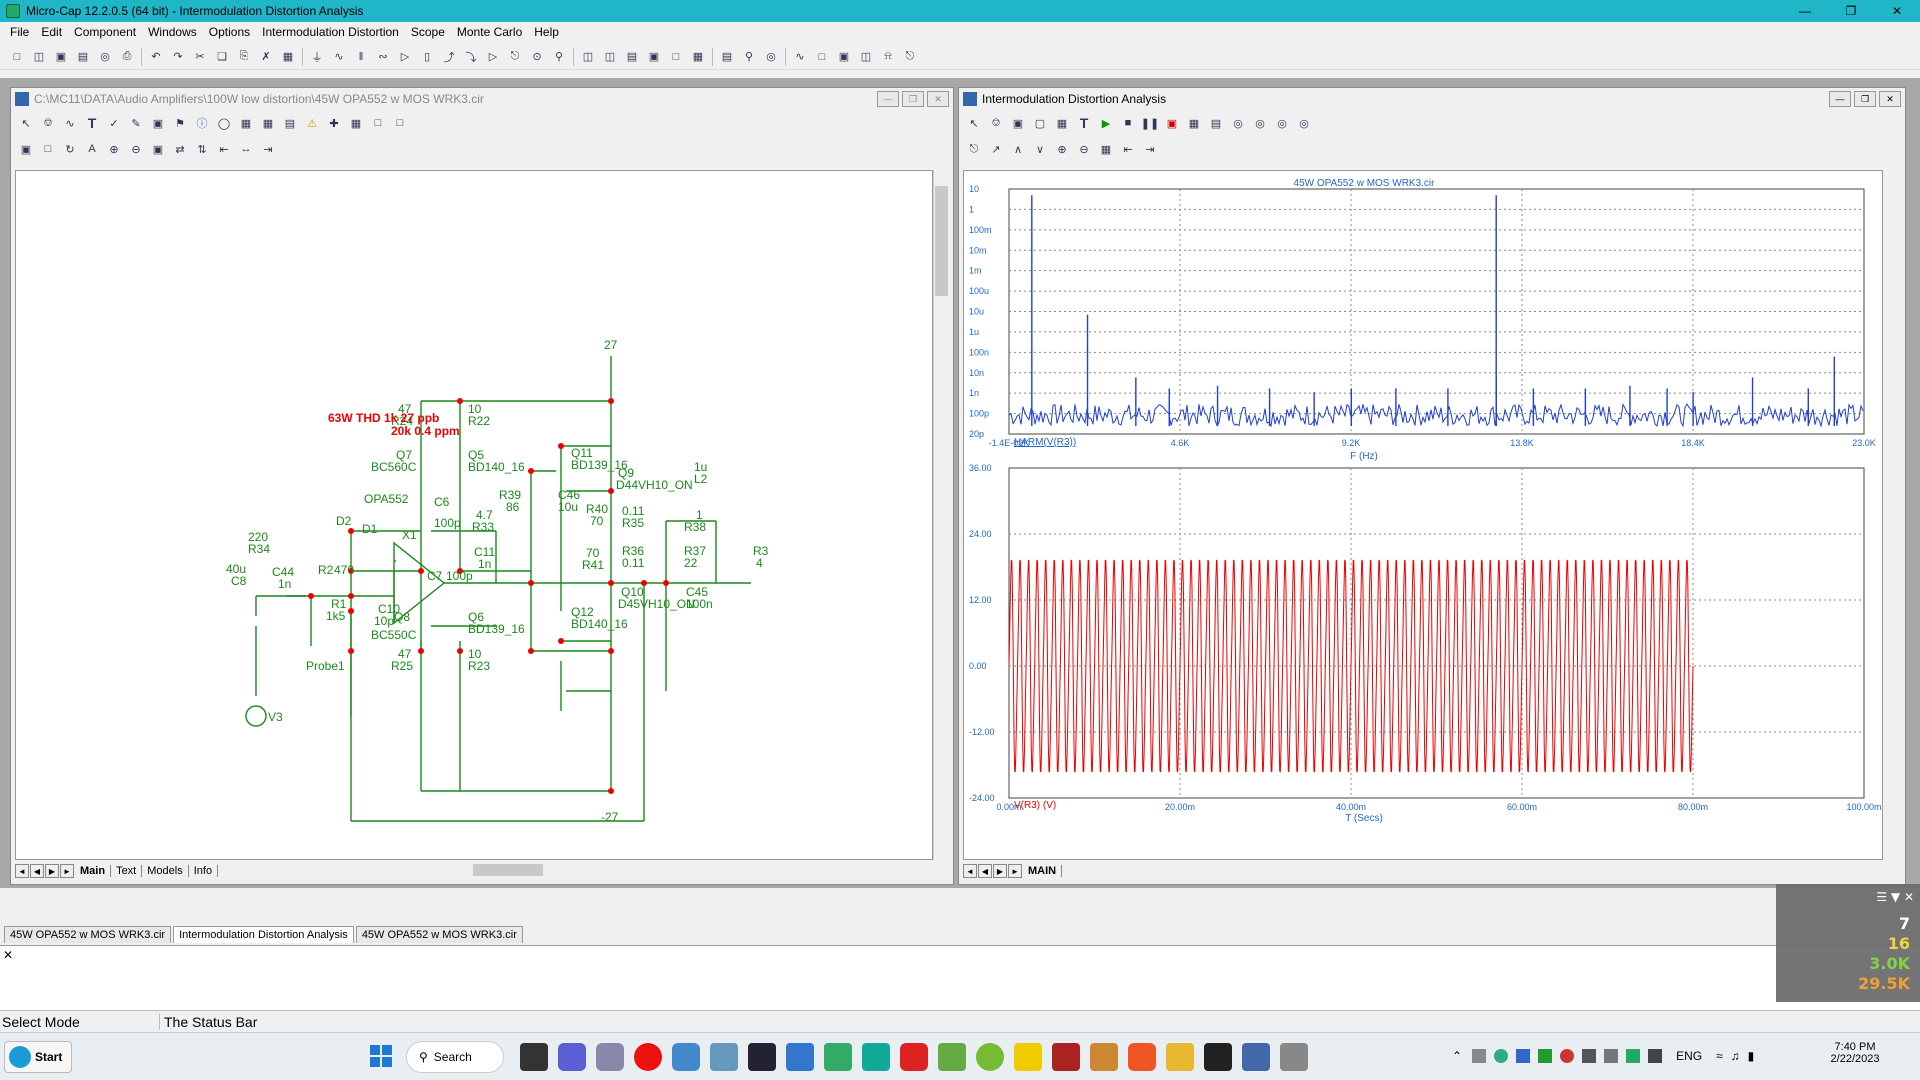 This screenshot has height=1080, width=1920. Describe the element at coordinates (1282, 123) in the screenshot. I see `find-high-icon: ◎` at that location.